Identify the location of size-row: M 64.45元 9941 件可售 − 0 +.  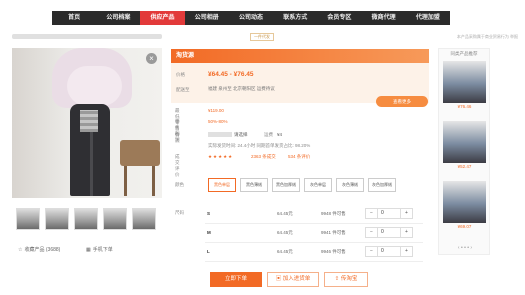
(314, 234).